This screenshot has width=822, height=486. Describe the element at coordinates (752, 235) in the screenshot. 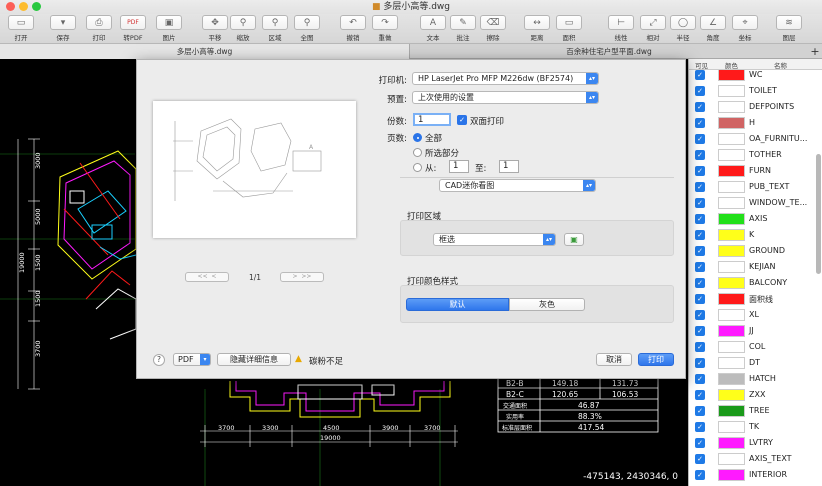

I see `layer-row: ✓ K` at that location.